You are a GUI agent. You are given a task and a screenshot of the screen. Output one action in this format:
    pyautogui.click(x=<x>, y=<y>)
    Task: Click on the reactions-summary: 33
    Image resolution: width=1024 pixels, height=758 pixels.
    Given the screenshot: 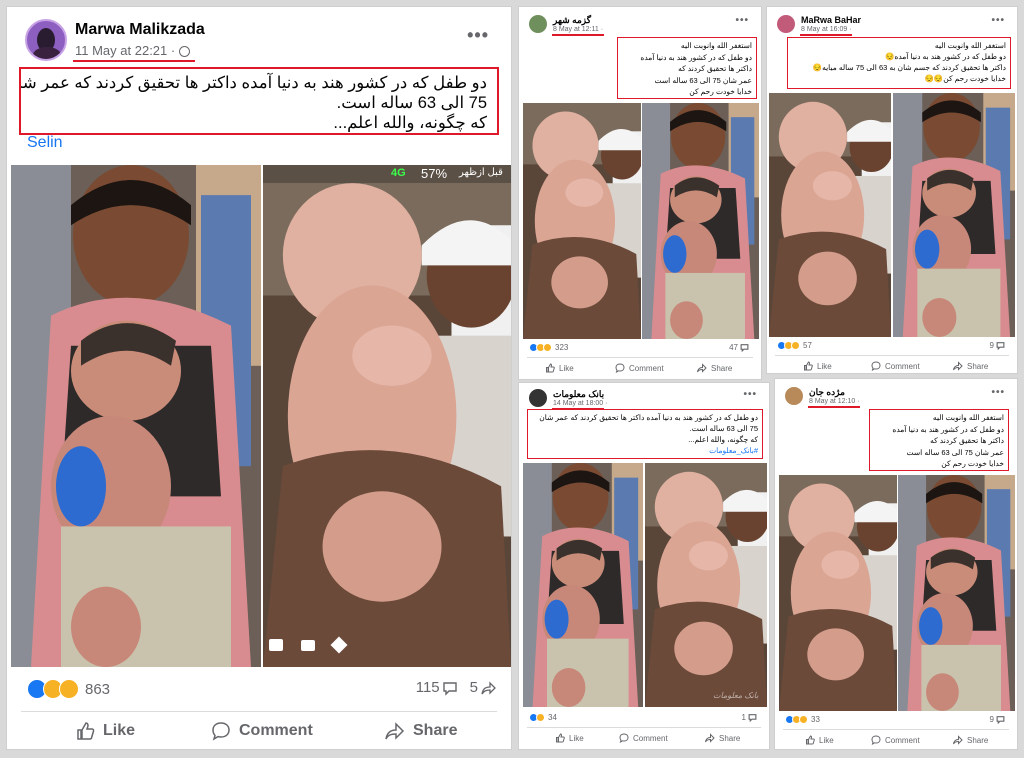 What is the action you would take?
    pyautogui.click(x=802, y=719)
    